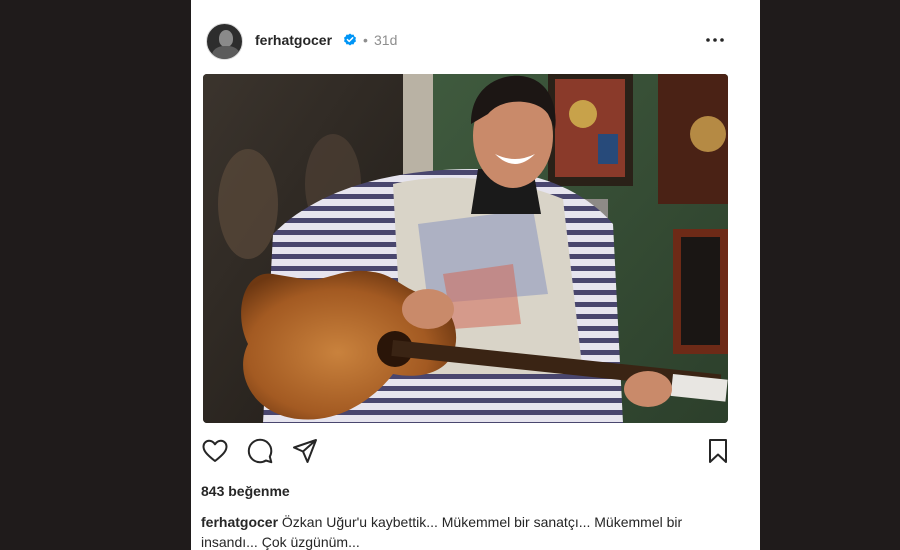  Describe the element at coordinates (718, 451) in the screenshot. I see `bookmark-icon` at that location.